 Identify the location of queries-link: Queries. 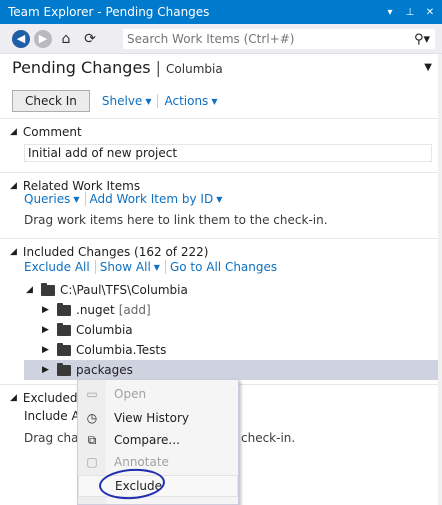
(47, 199).